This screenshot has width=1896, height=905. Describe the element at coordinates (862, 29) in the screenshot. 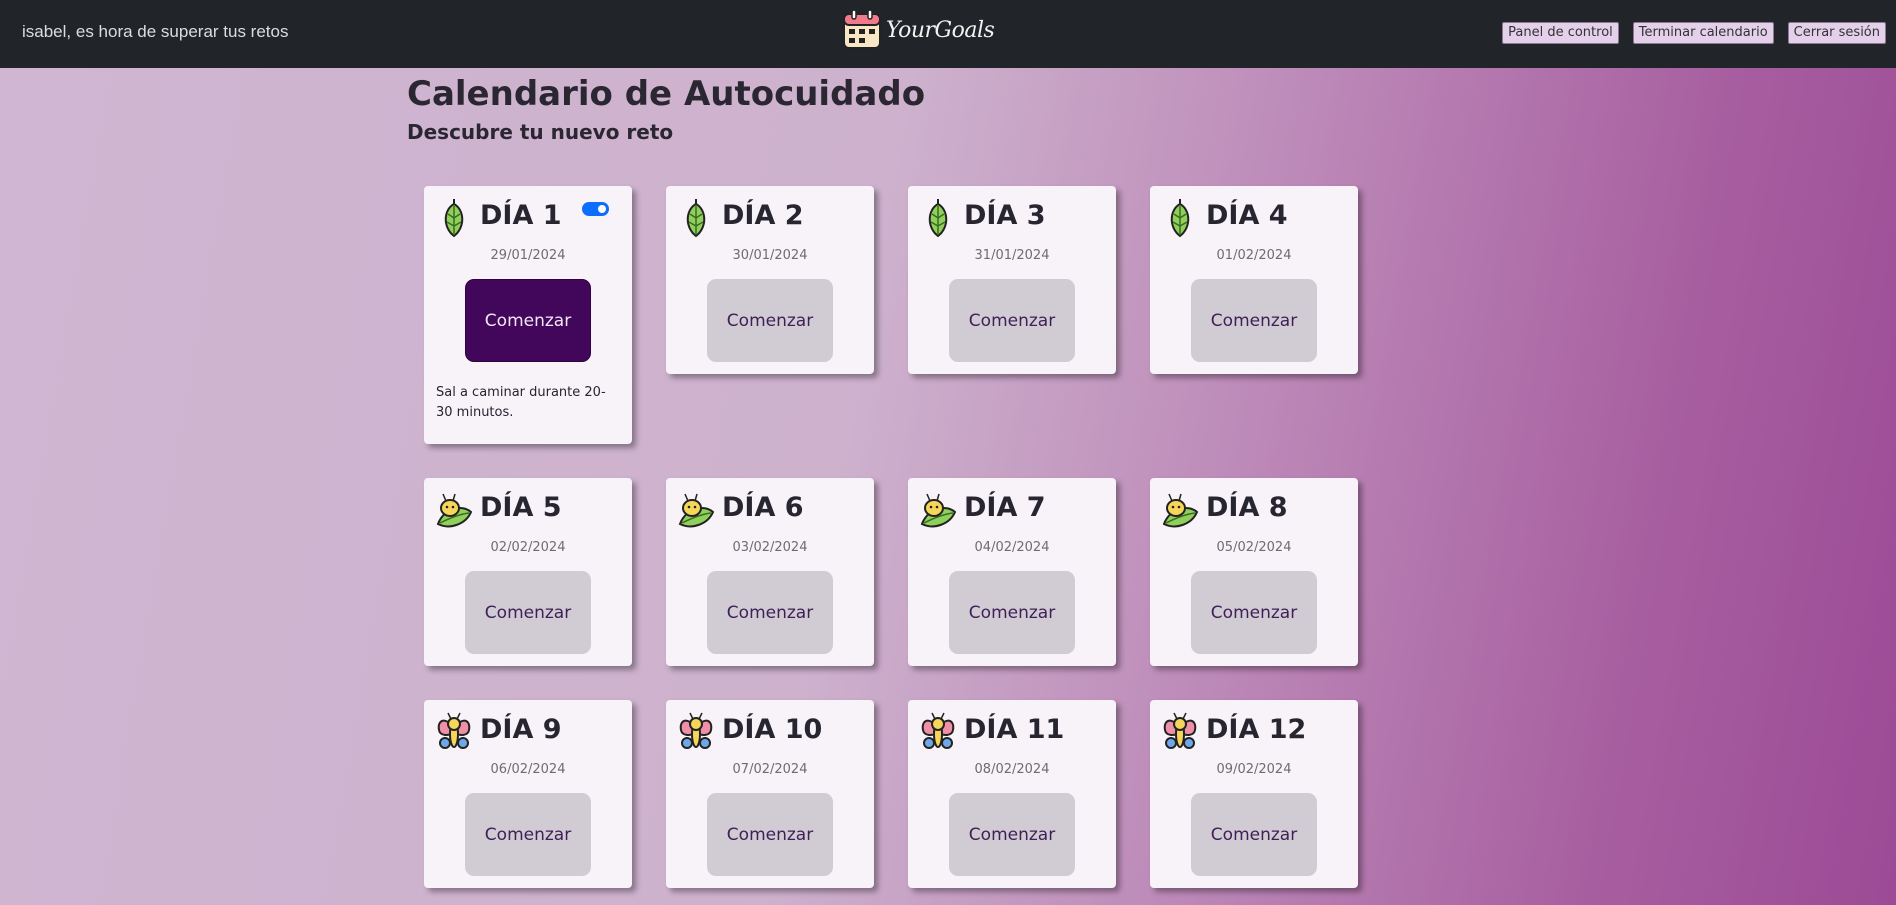

I see `calendar-logo-icon` at that location.